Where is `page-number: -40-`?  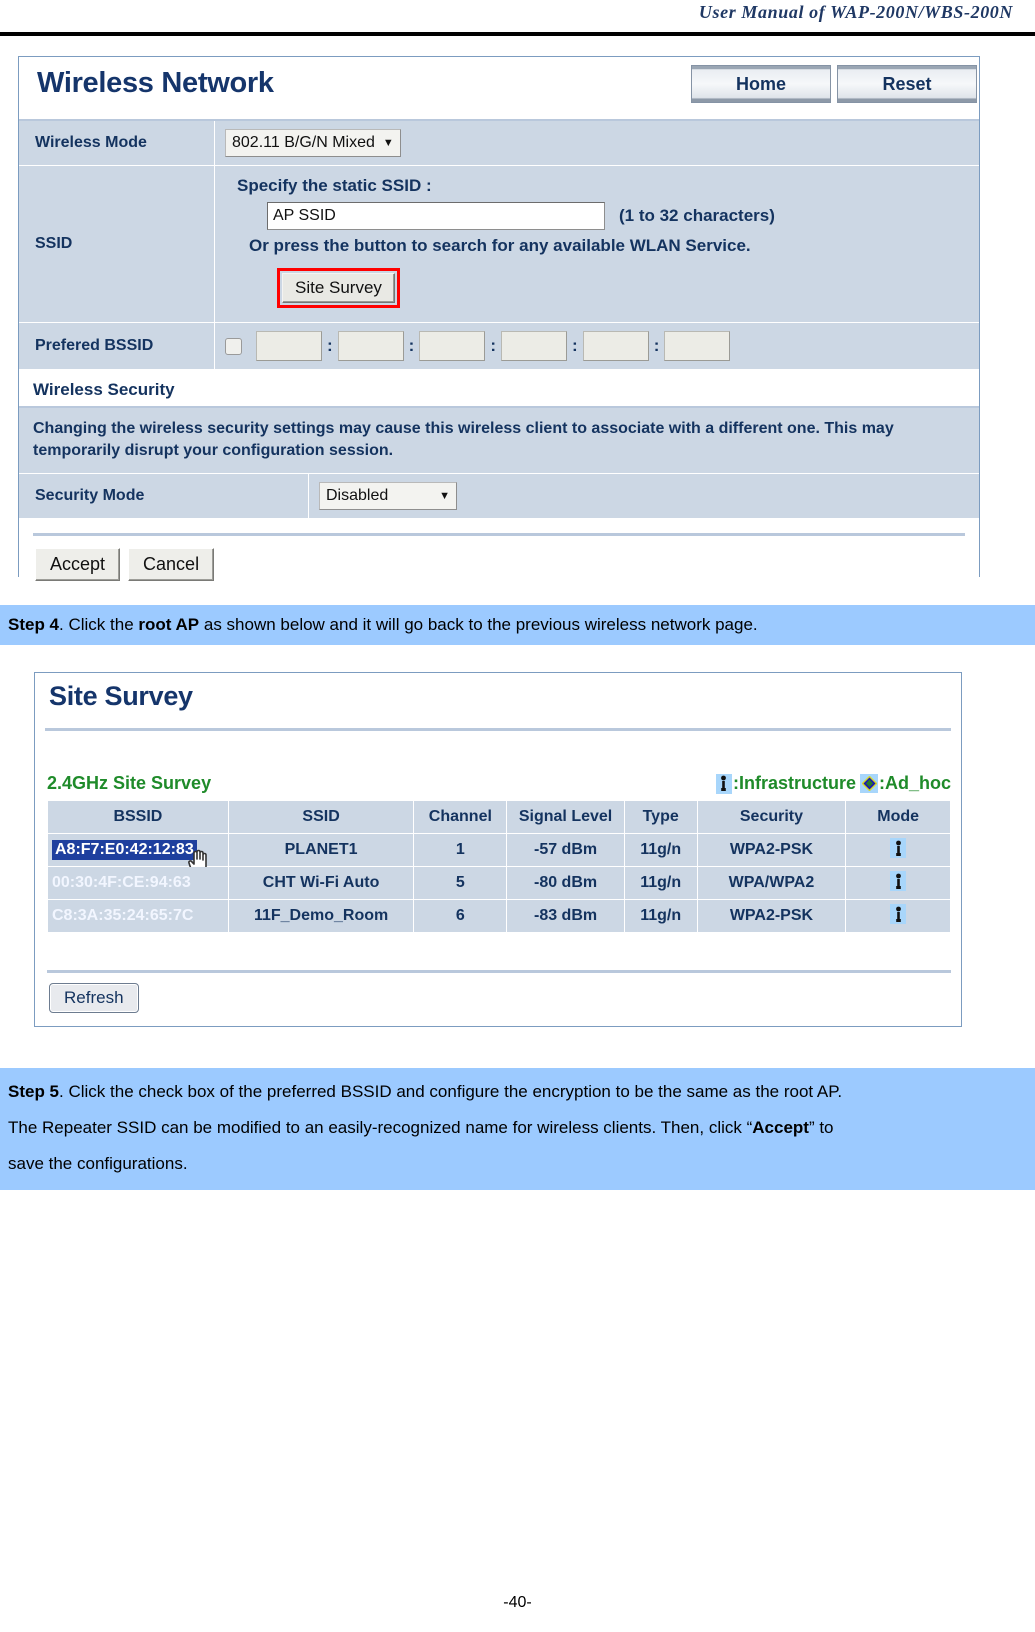
page-number: -40- is located at coordinates (517, 1602).